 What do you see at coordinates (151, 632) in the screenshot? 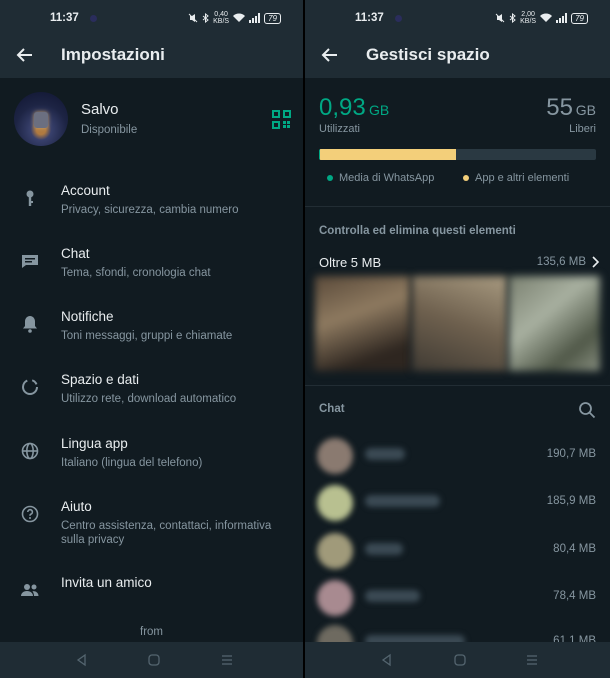
I see `from-footer: from` at bounding box center [151, 632].